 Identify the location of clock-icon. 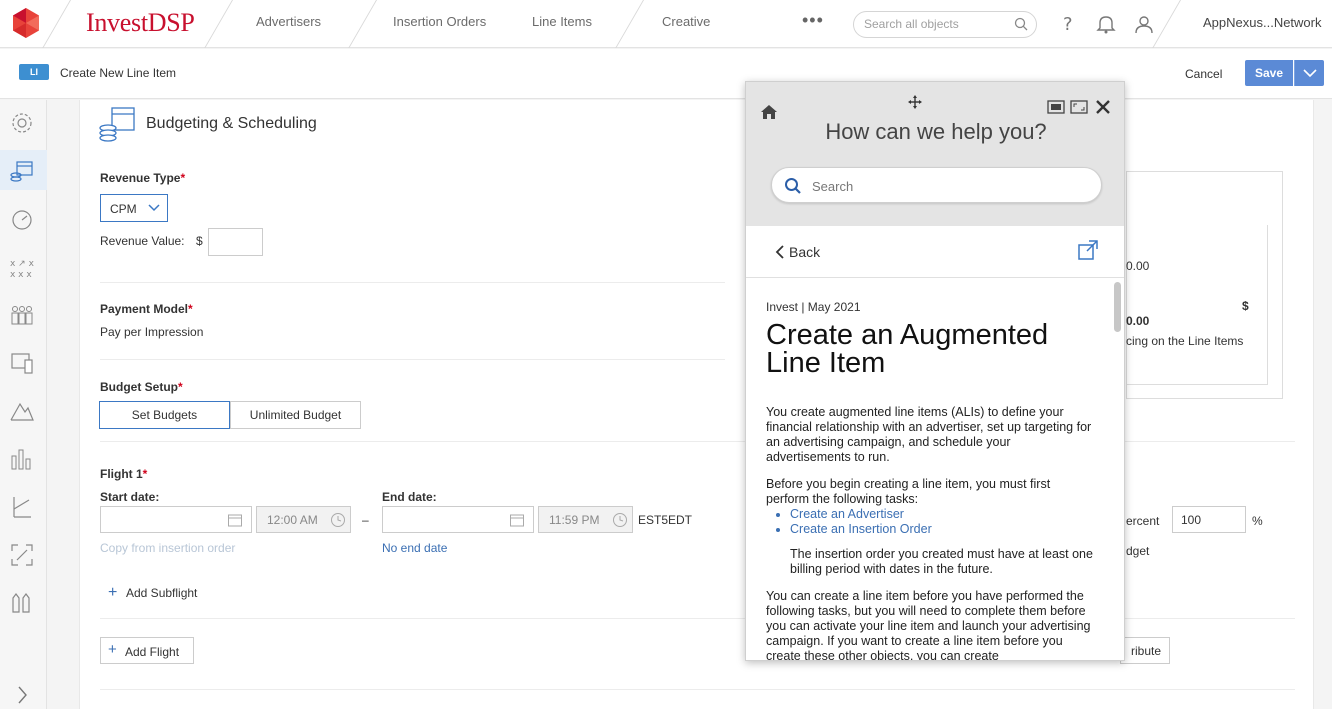
(620, 520).